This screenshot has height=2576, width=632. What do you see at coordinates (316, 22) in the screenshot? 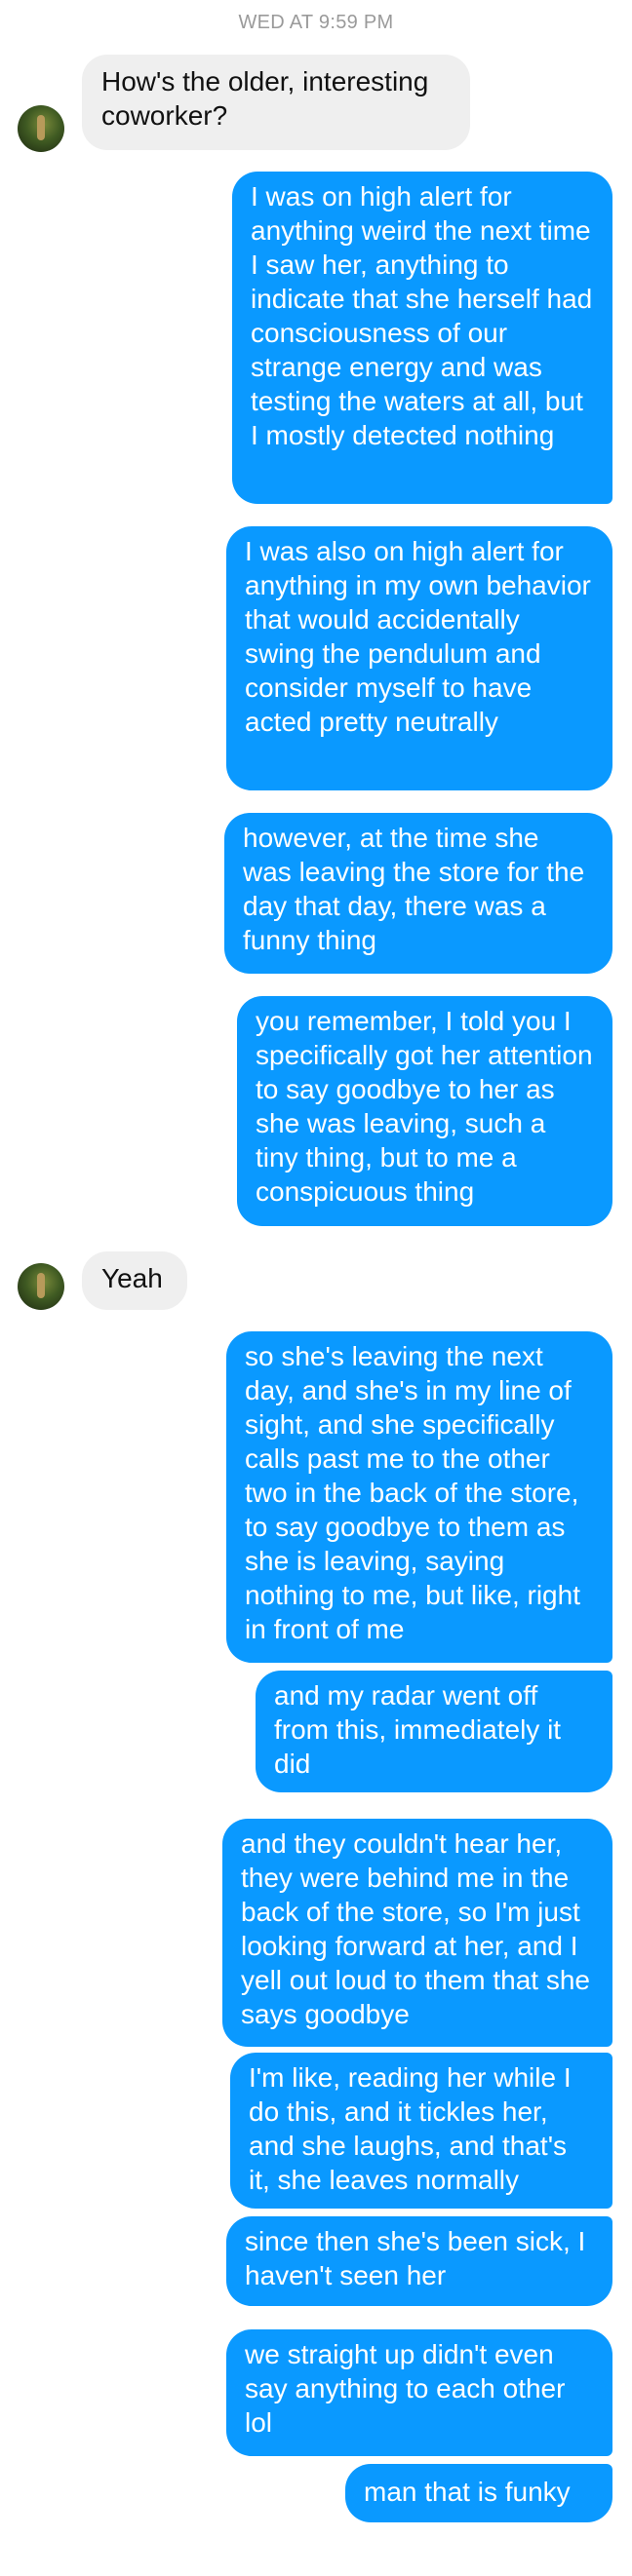
I see `conversation-timestamp: WED AT 9:59 PM` at bounding box center [316, 22].